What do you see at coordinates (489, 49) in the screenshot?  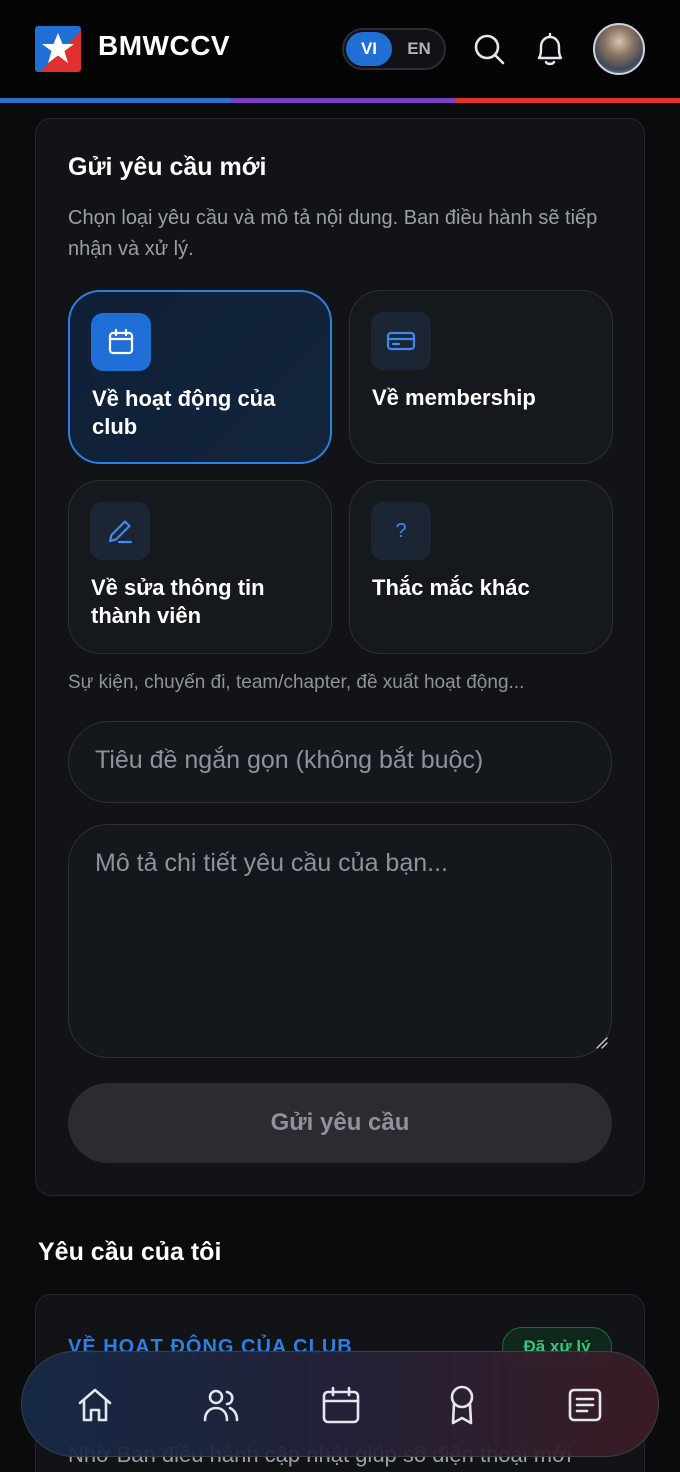 I see `search-icon` at bounding box center [489, 49].